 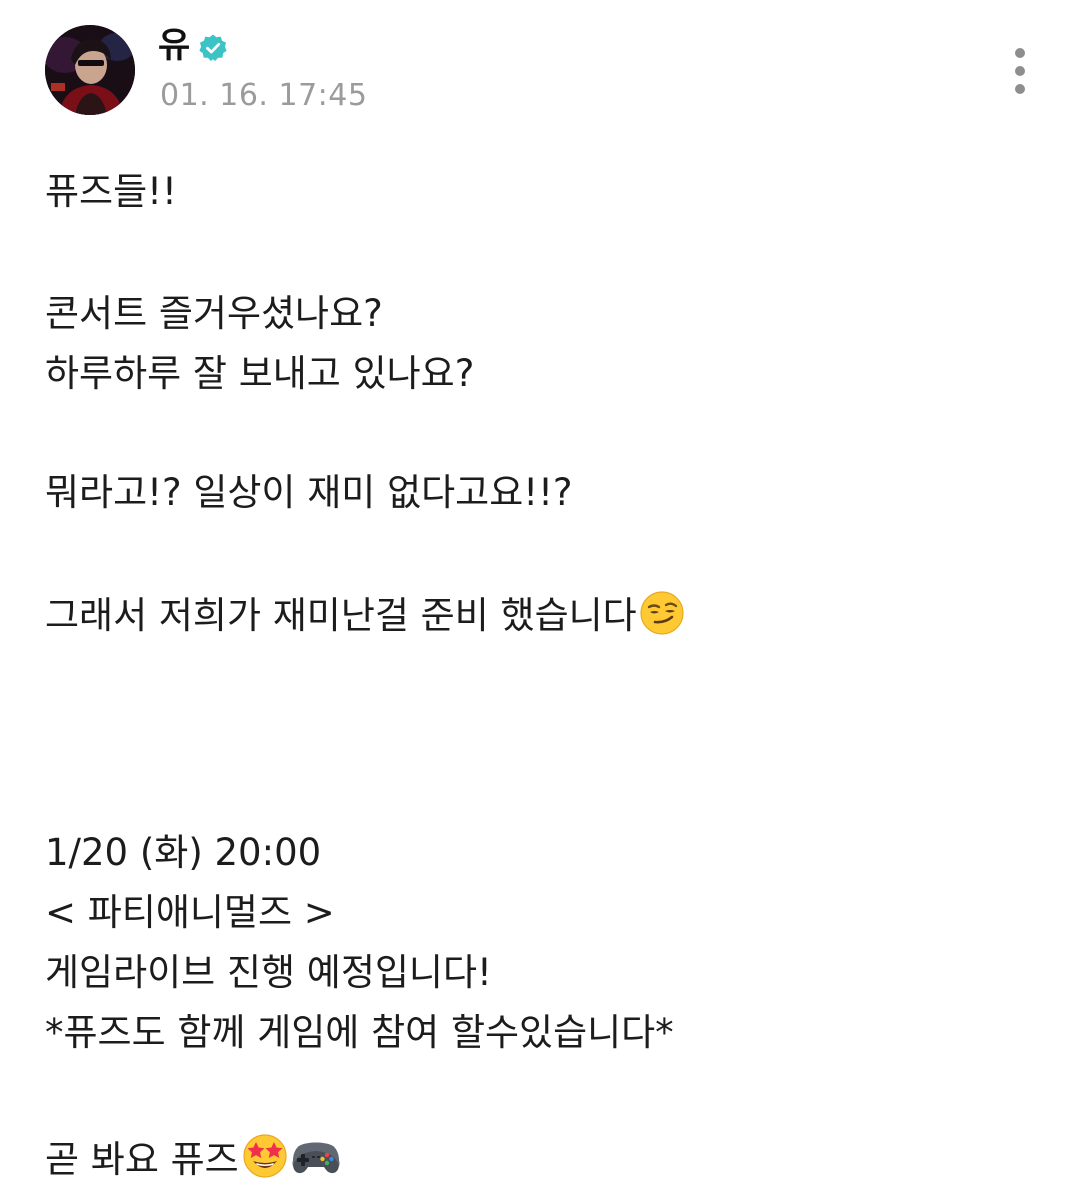 I want to click on smirking-face-emoji, so click(x=662, y=618).